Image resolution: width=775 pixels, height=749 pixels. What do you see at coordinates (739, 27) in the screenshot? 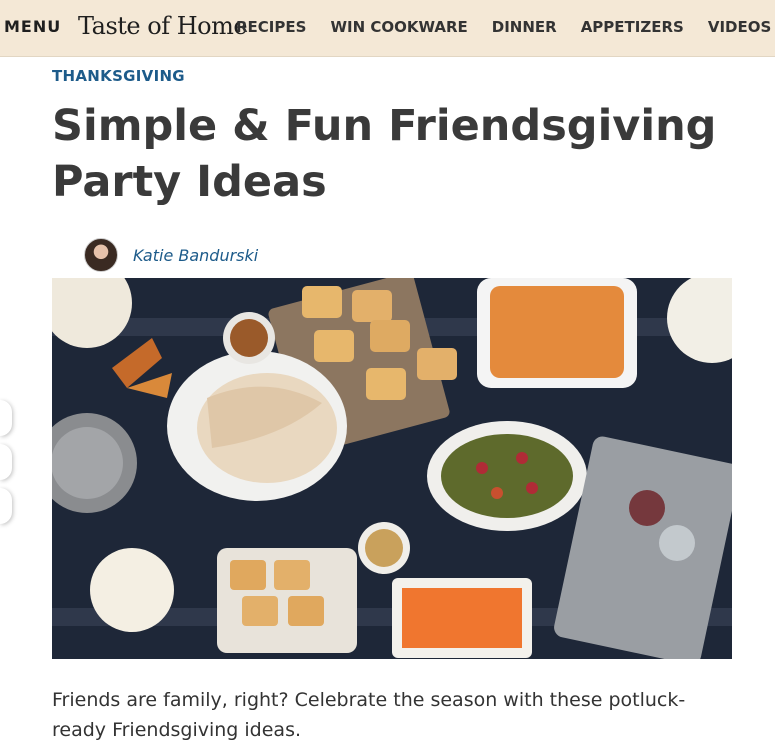
I see `nav-videos: VIDEOS` at bounding box center [739, 27].